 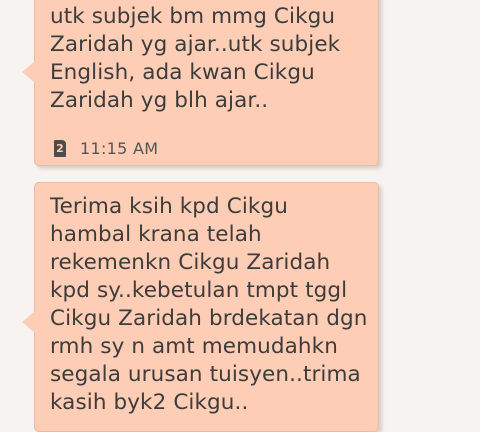 What do you see at coordinates (60, 148) in the screenshot?
I see `sim-card-icon: 2` at bounding box center [60, 148].